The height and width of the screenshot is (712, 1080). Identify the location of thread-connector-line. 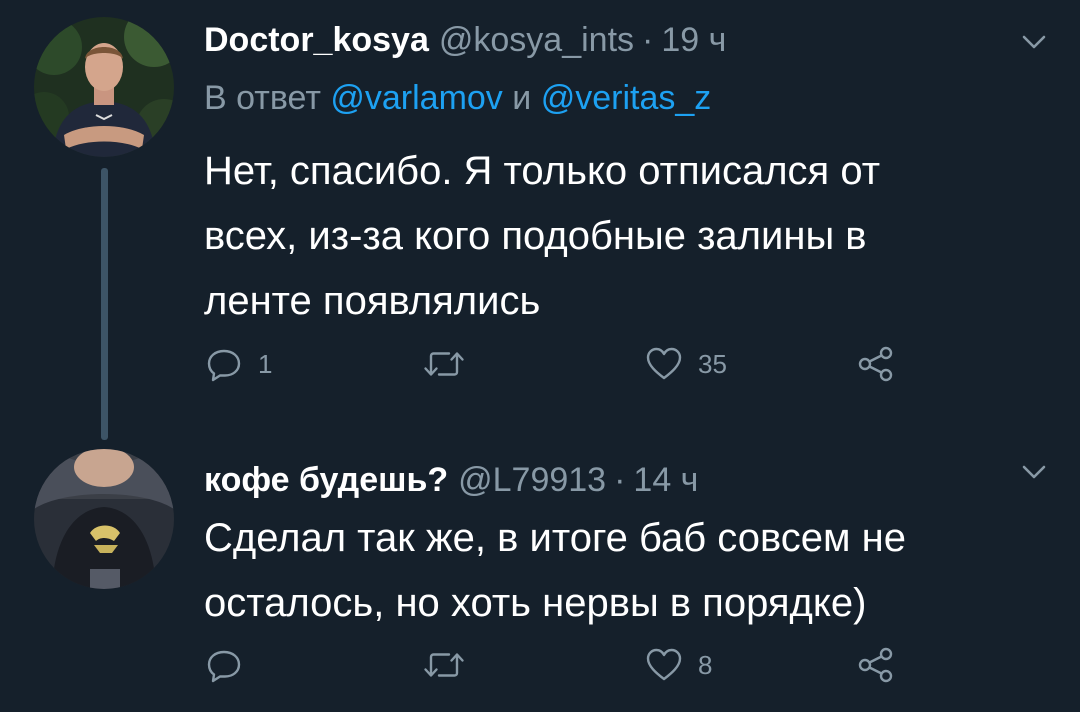
(104, 304).